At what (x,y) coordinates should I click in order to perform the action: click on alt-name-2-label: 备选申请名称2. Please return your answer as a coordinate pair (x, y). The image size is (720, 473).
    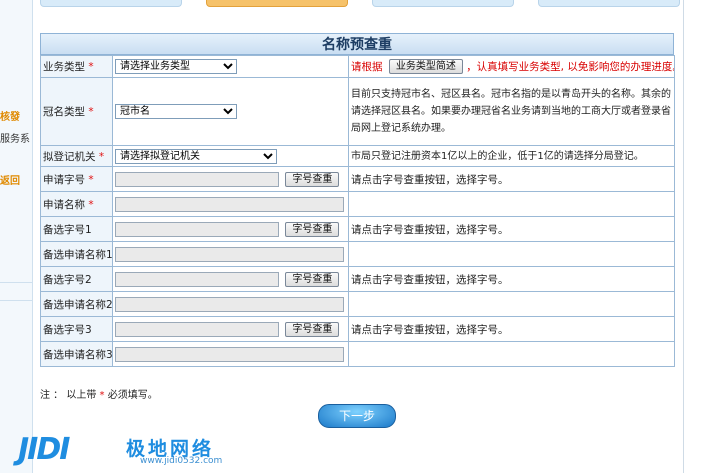
    Looking at the image, I should click on (78, 304).